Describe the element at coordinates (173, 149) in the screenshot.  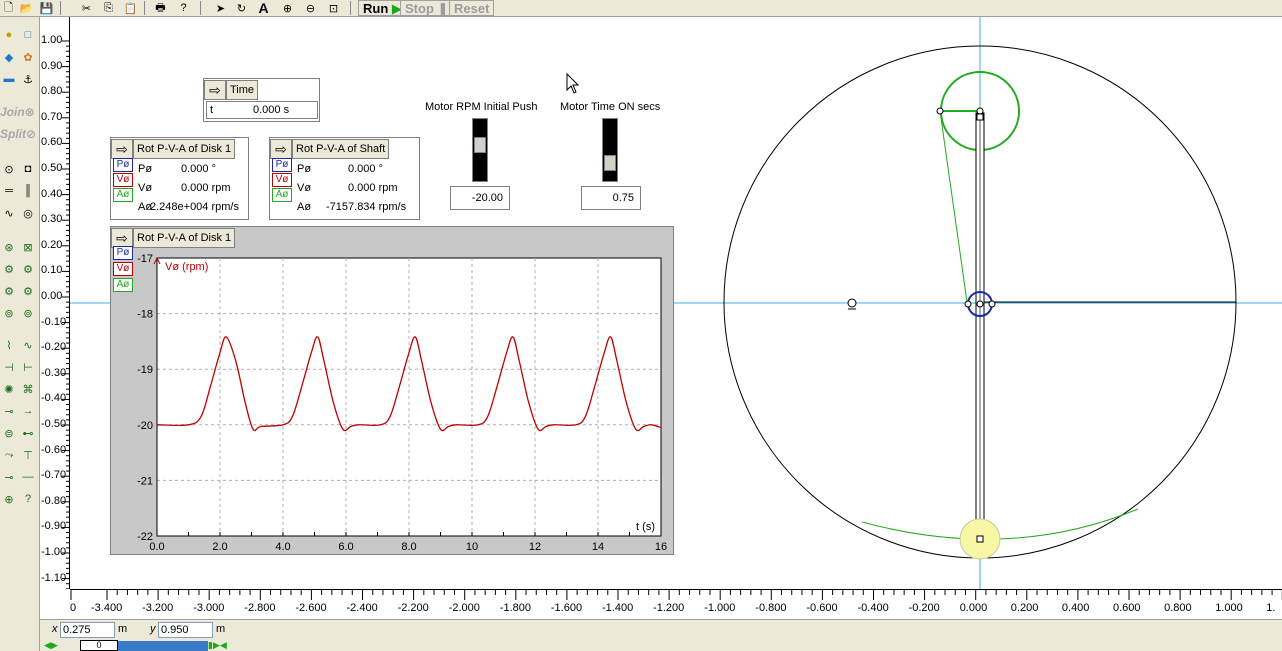
I see `disk-meter-titlebar: ⇨ Rot P-V-A of Disk 1` at that location.